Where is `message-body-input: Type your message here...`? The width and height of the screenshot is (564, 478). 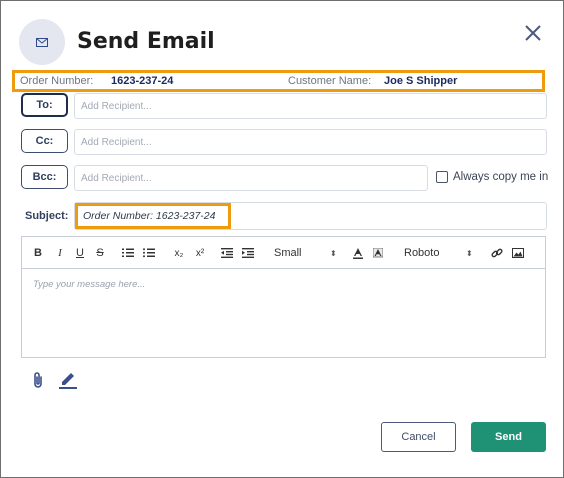
message-body-input: Type your message here... is located at coordinates (283, 284).